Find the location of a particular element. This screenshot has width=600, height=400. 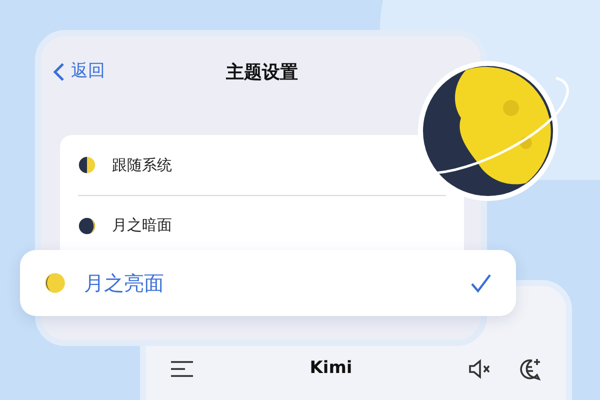

chat-title: Kimi is located at coordinates (331, 368).